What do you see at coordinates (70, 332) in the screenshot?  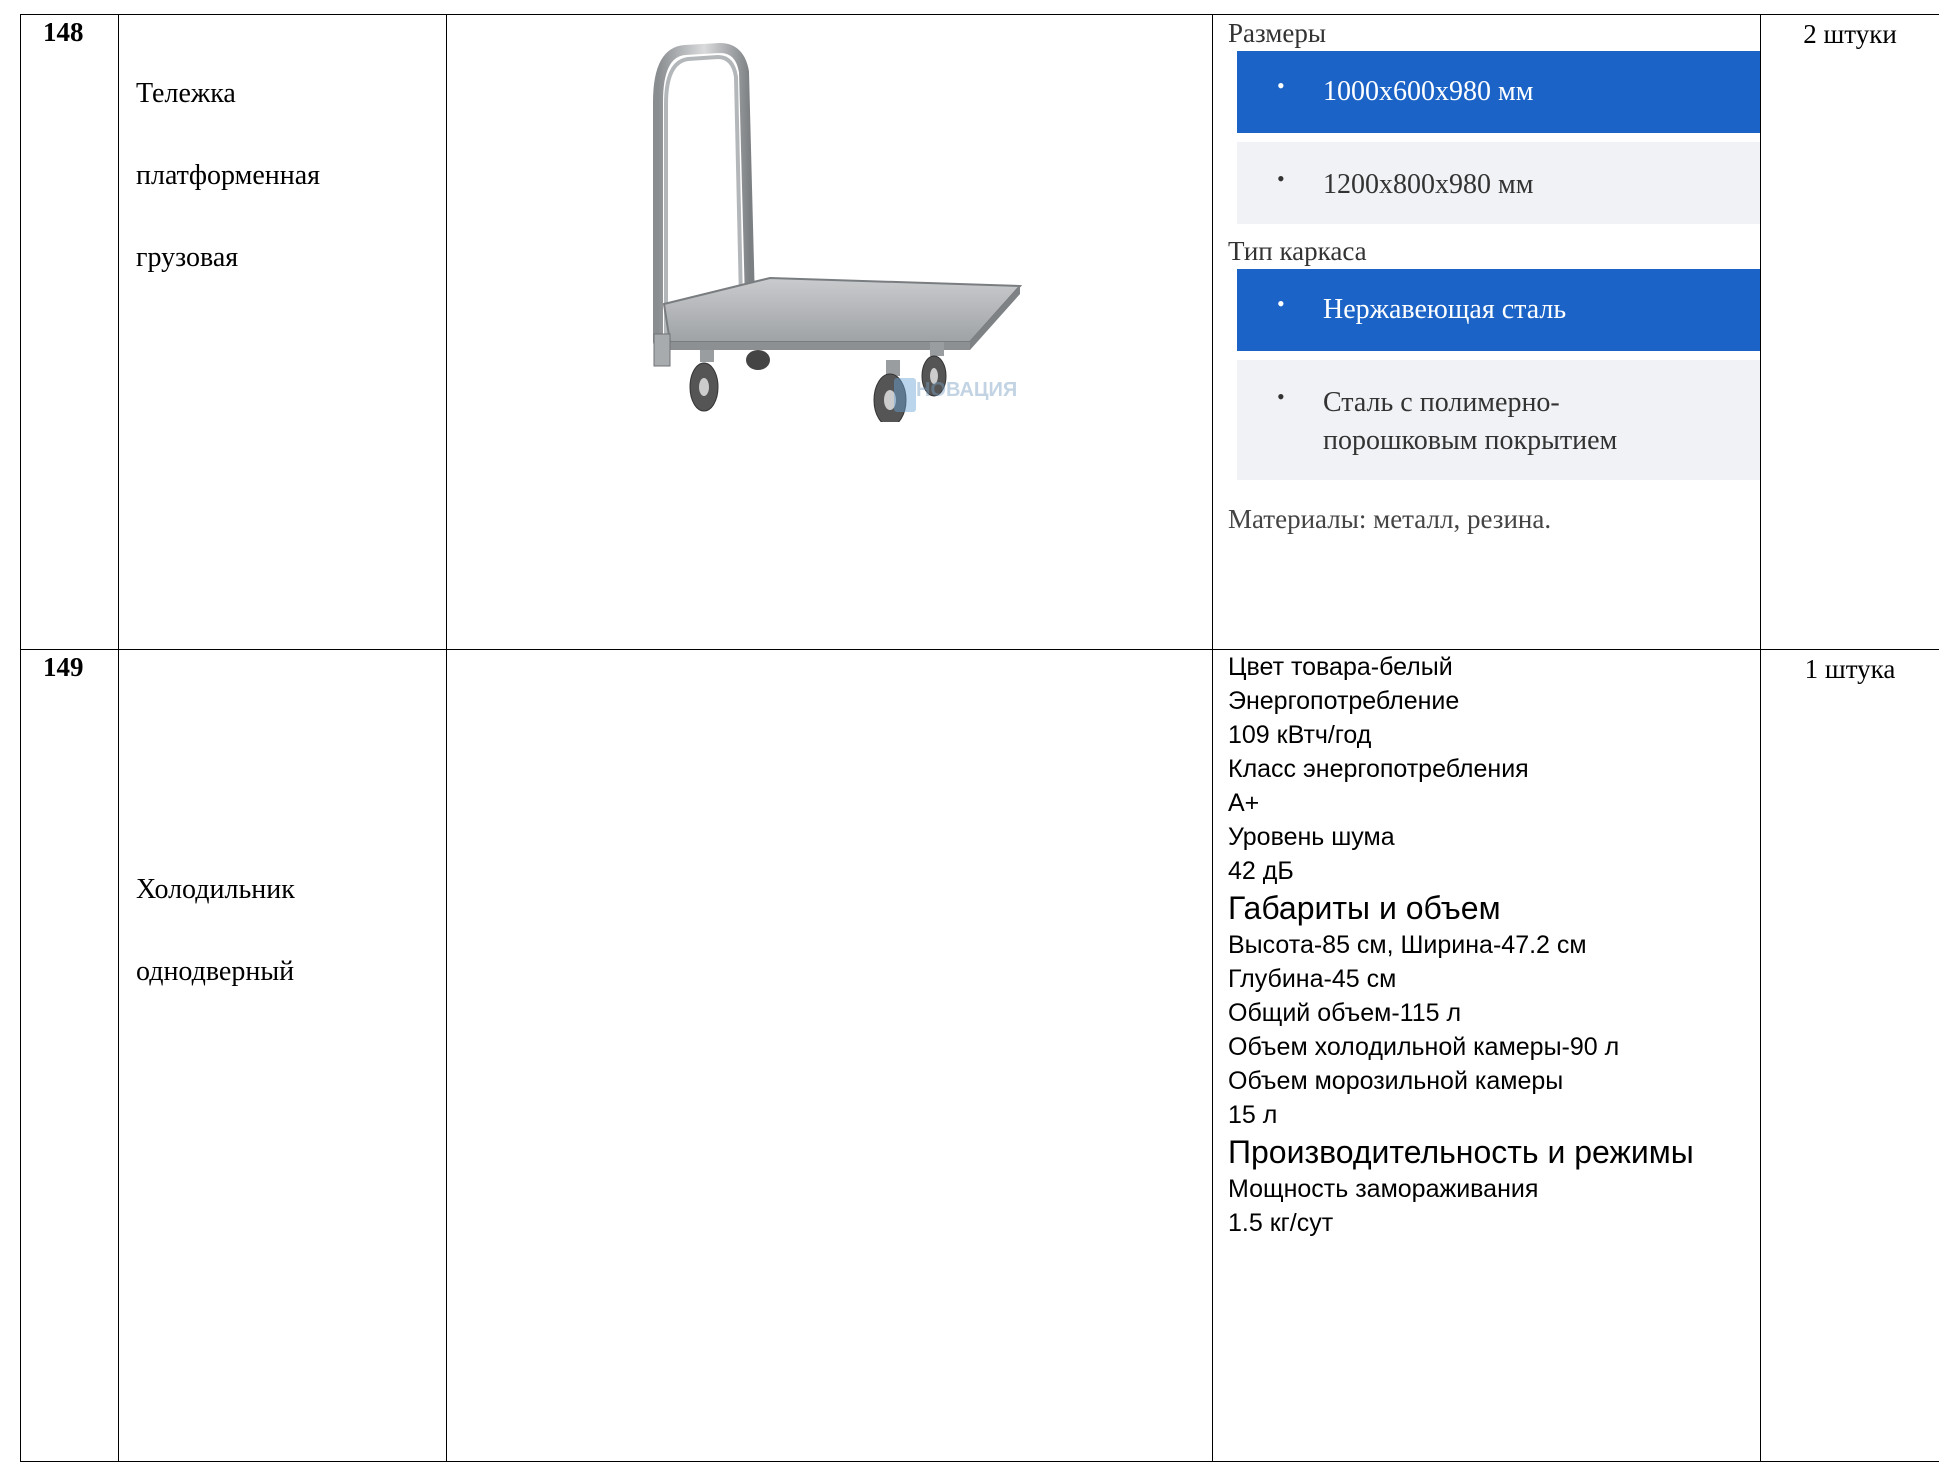 I see `row-number: 148` at bounding box center [70, 332].